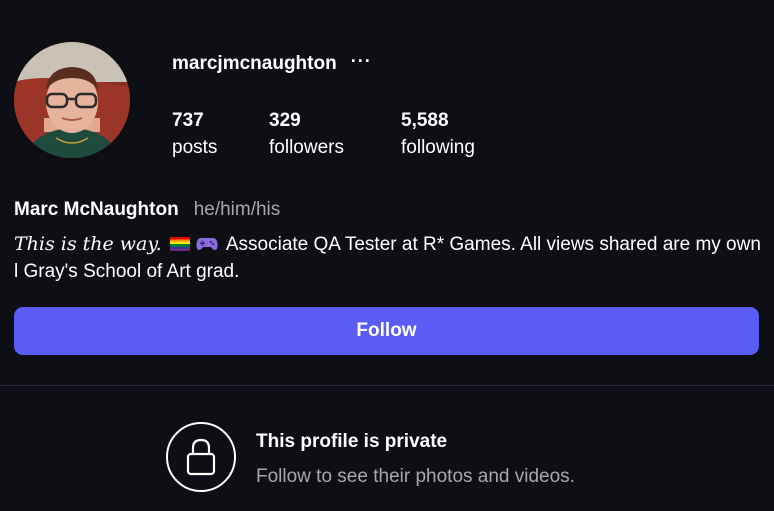 The width and height of the screenshot is (774, 511). I want to click on bio-motto: This is the way., so click(88, 244).